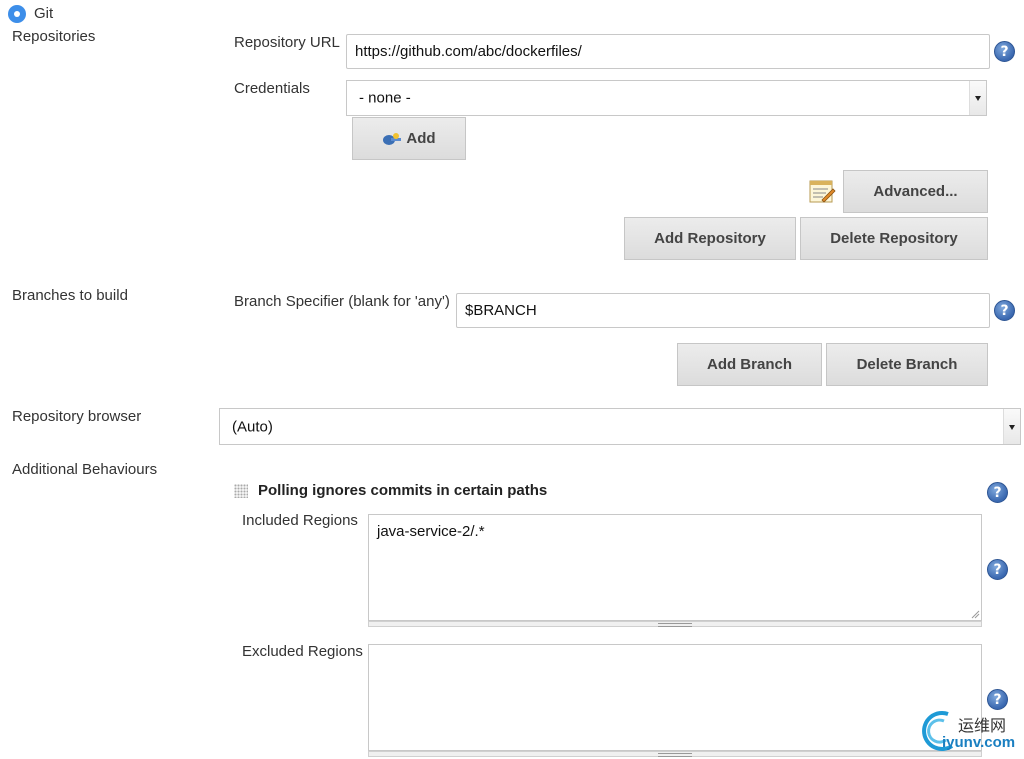  I want to click on included-regions-help-icon: ?, so click(997, 569).